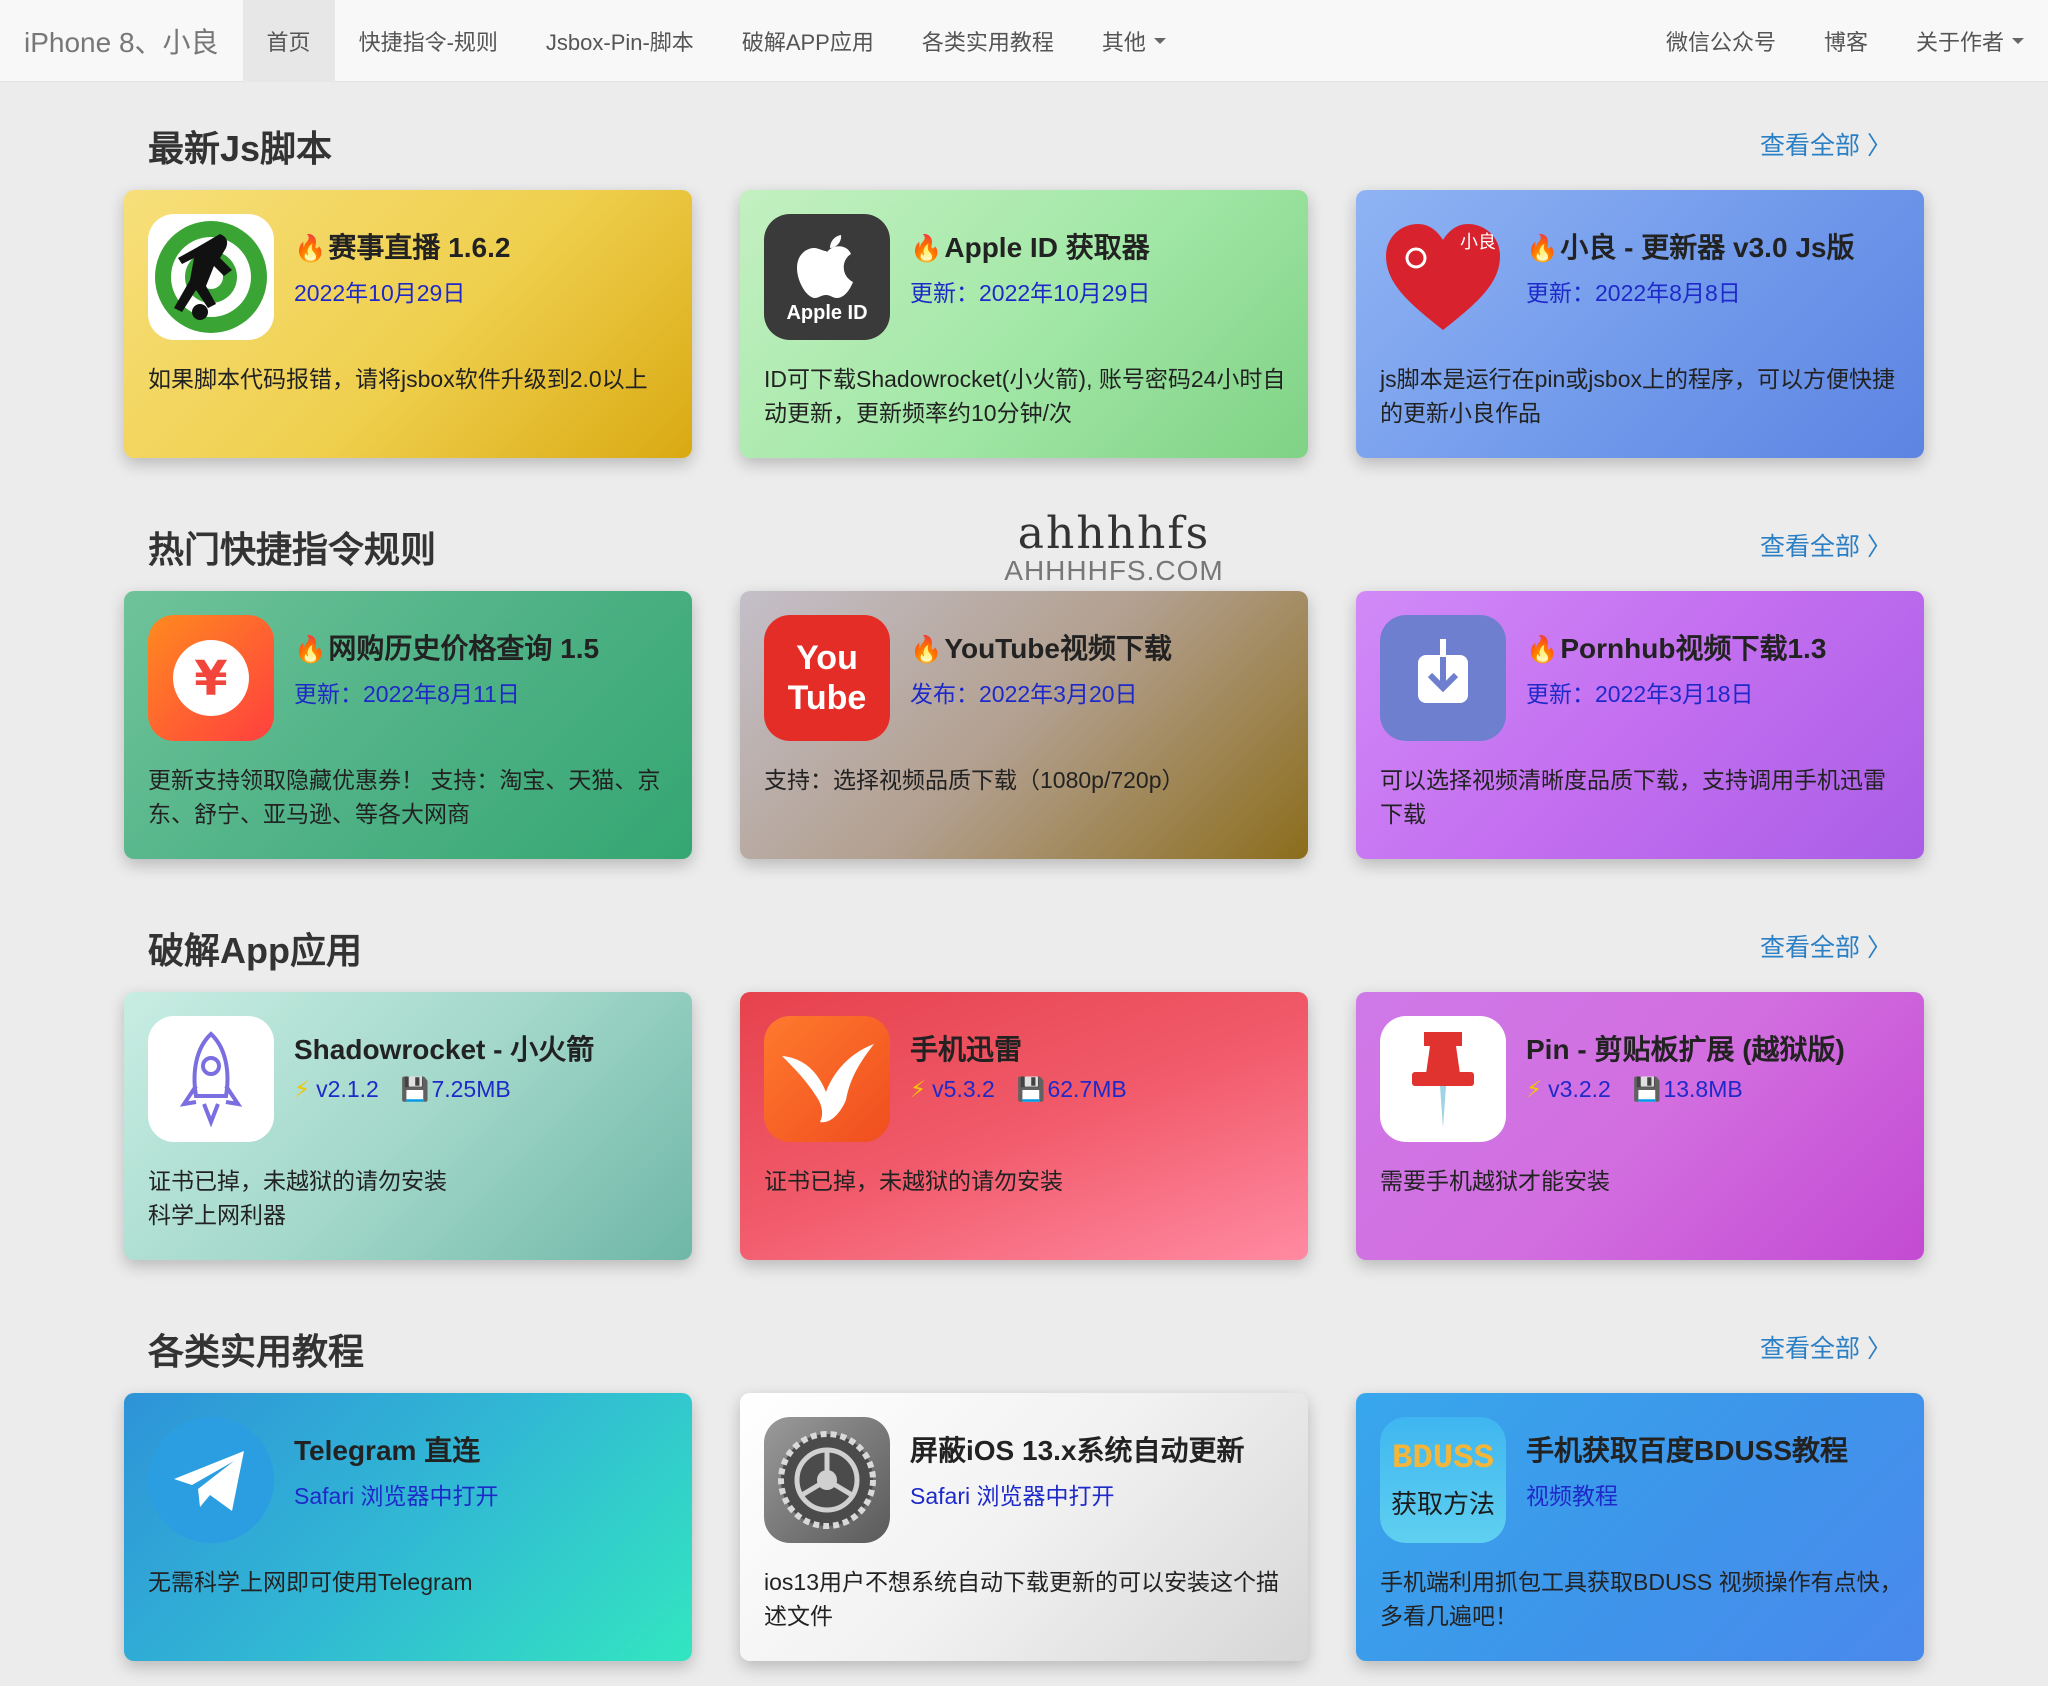  I want to click on nav-other-label: 其他, so click(1123, 42).